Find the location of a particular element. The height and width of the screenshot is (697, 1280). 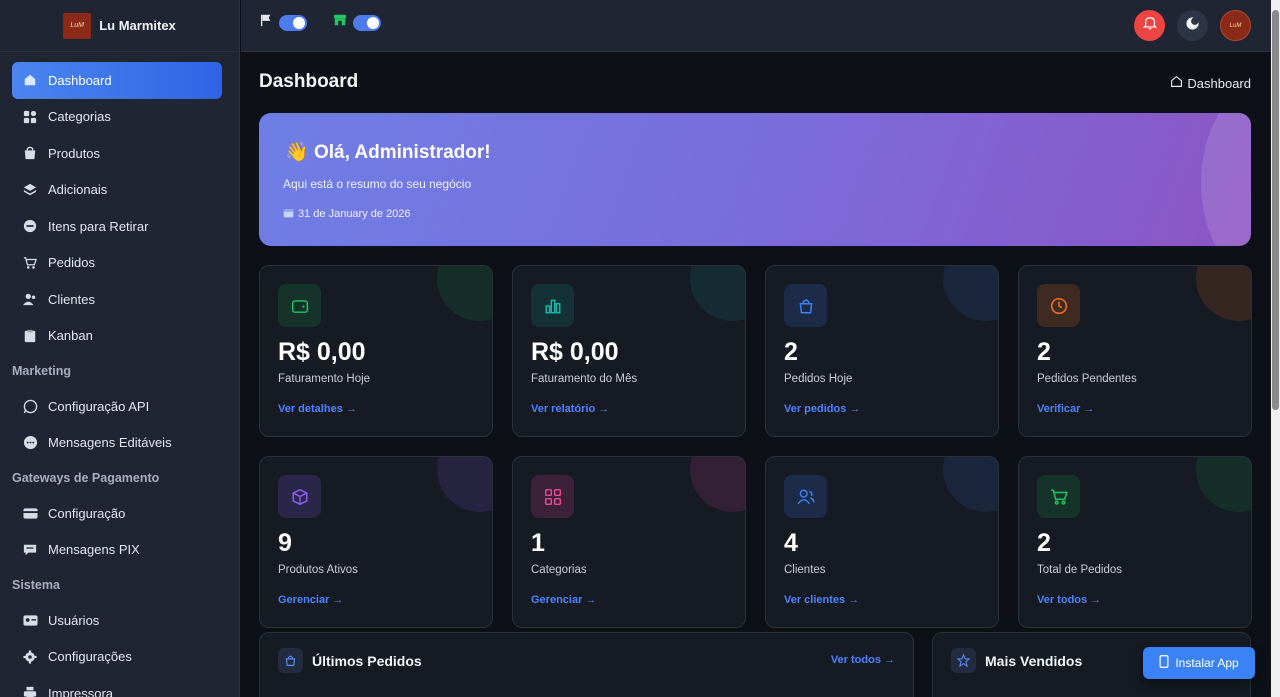

sidebar-item-itens-para-retirar: Itens para Retirar is located at coordinates (117, 226).